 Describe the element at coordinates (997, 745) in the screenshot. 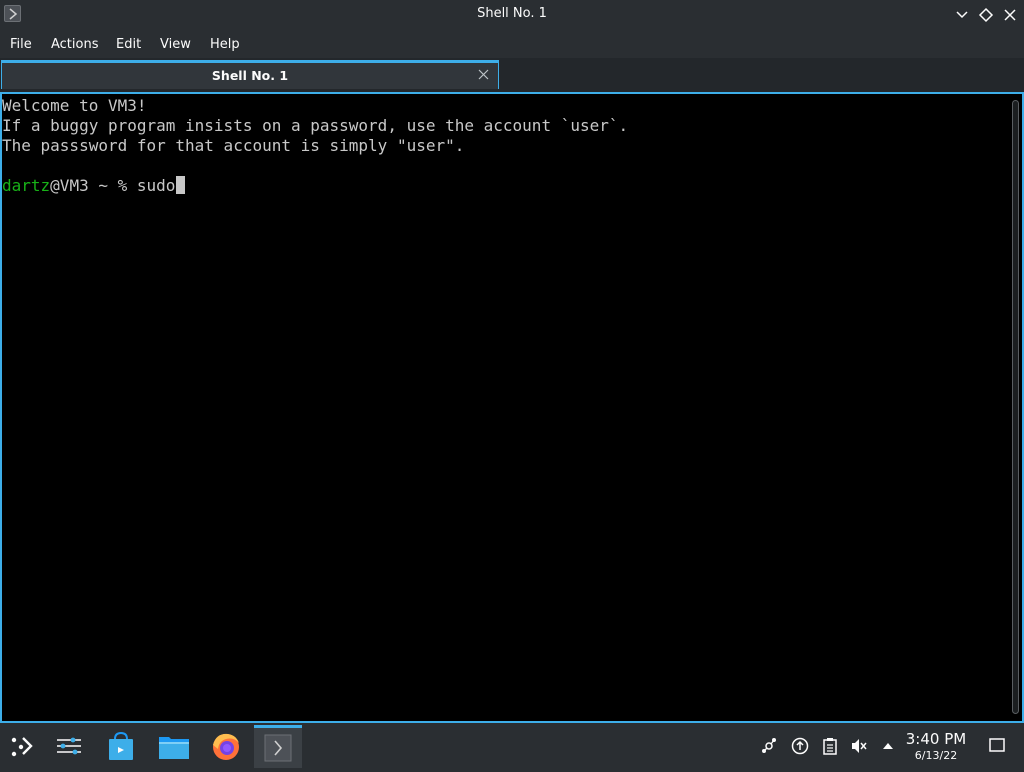

I see `show-desktop-icon` at that location.